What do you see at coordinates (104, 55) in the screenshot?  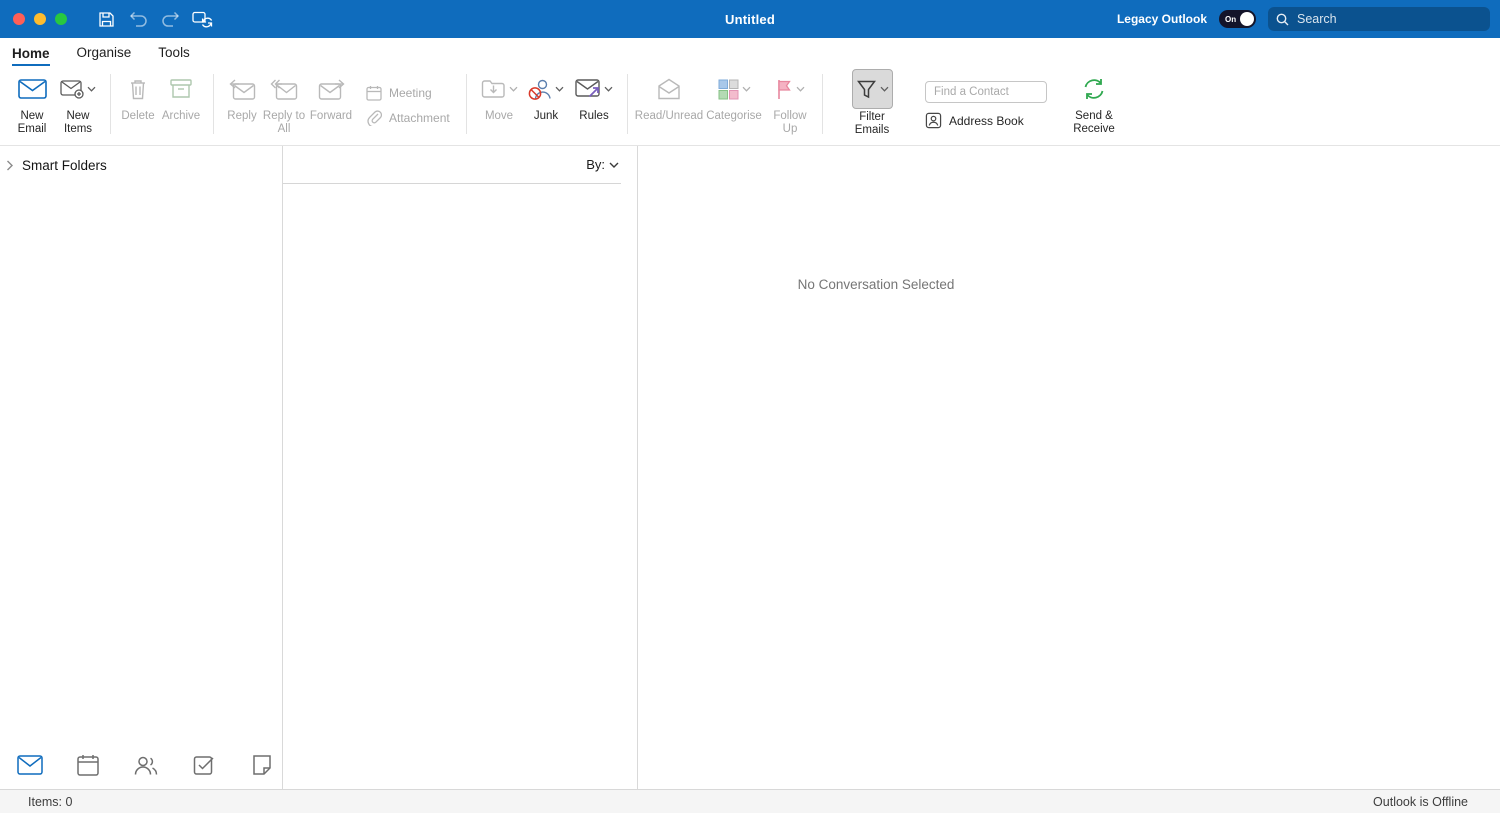 I see `tab-organise: Organise` at bounding box center [104, 55].